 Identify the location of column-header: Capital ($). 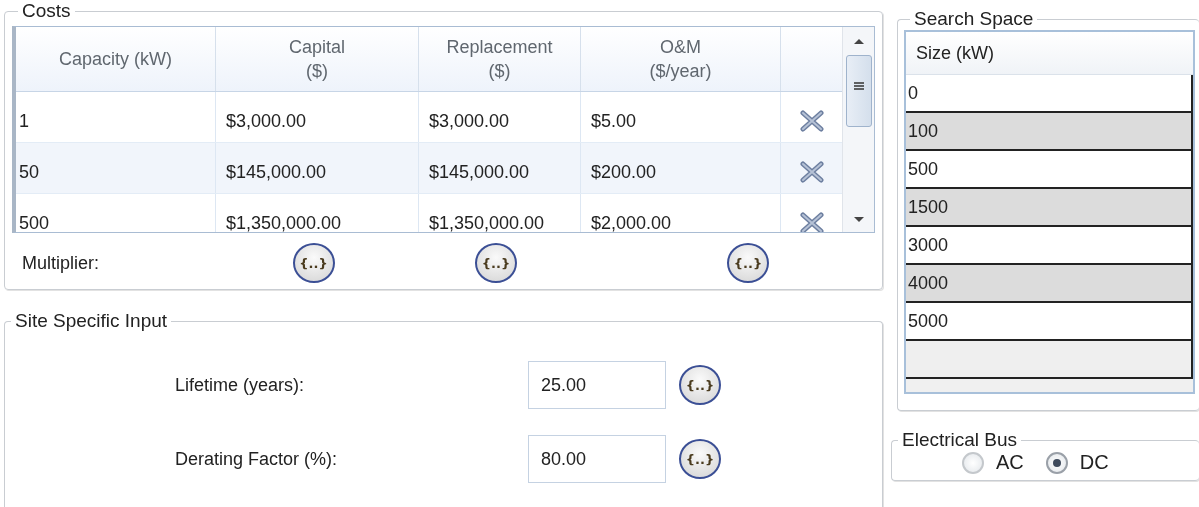
(317, 59).